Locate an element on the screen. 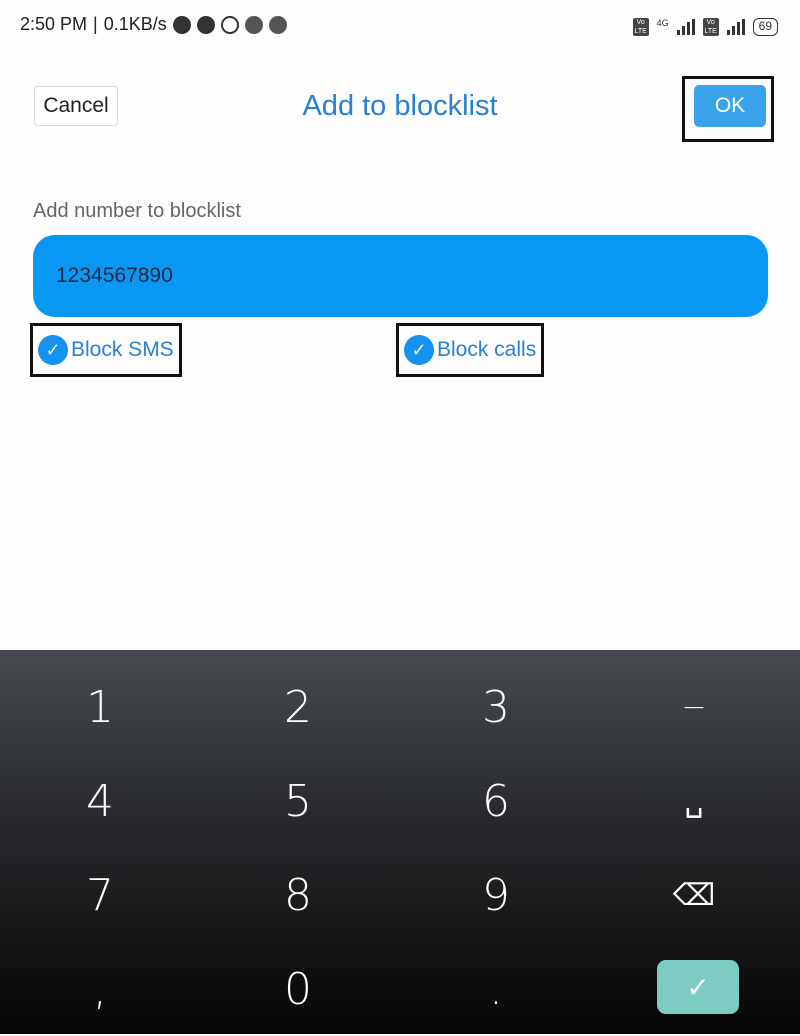 Image resolution: width=800 pixels, height=1036 pixels. key-5: 5 is located at coordinates (298, 801).